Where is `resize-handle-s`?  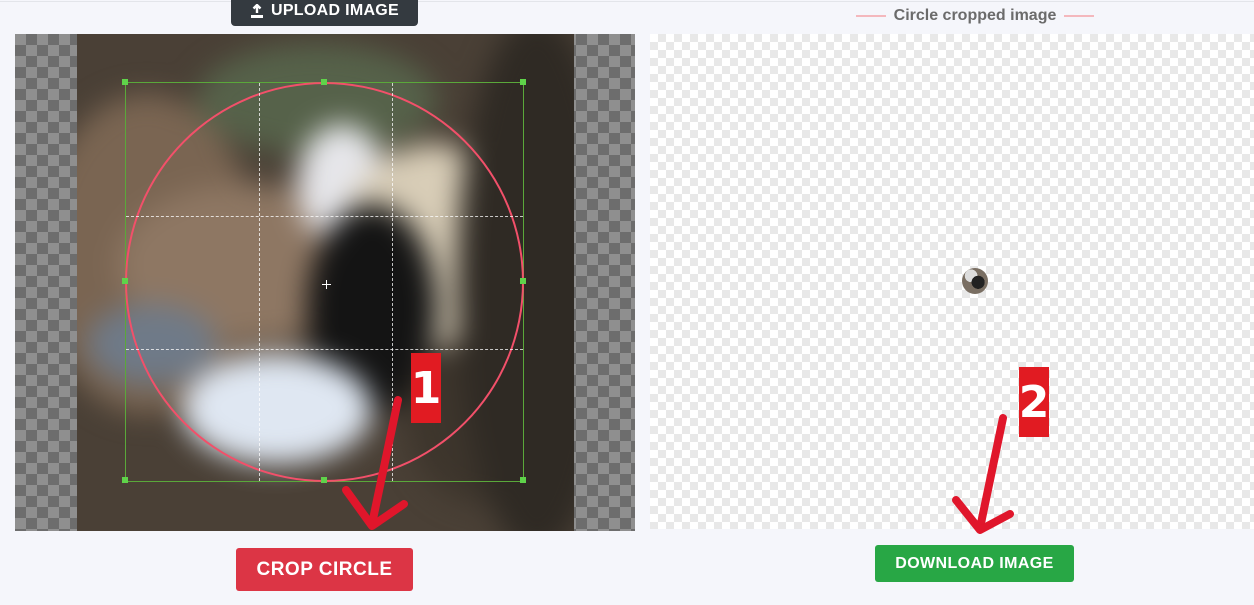 resize-handle-s is located at coordinates (324, 480).